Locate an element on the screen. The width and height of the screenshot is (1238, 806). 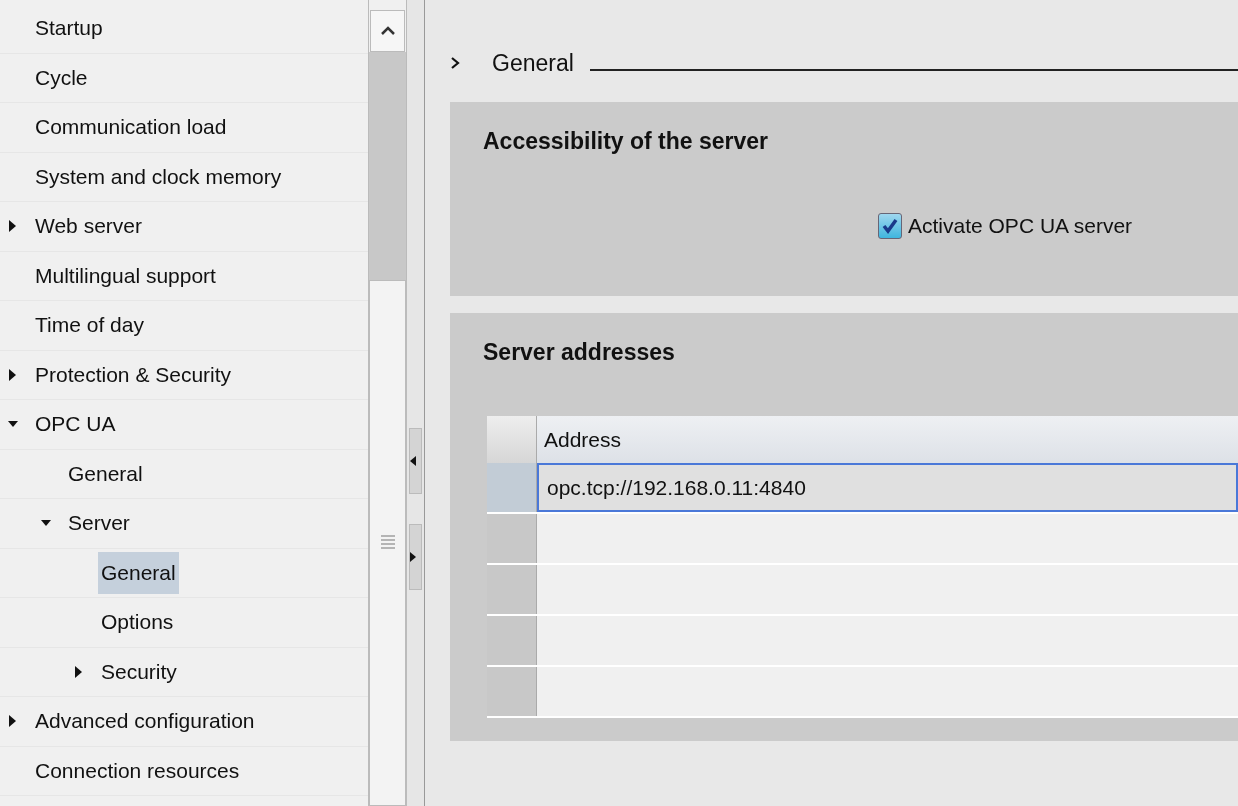
panel-title: Accessibility of the server is located at coordinates (626, 141).